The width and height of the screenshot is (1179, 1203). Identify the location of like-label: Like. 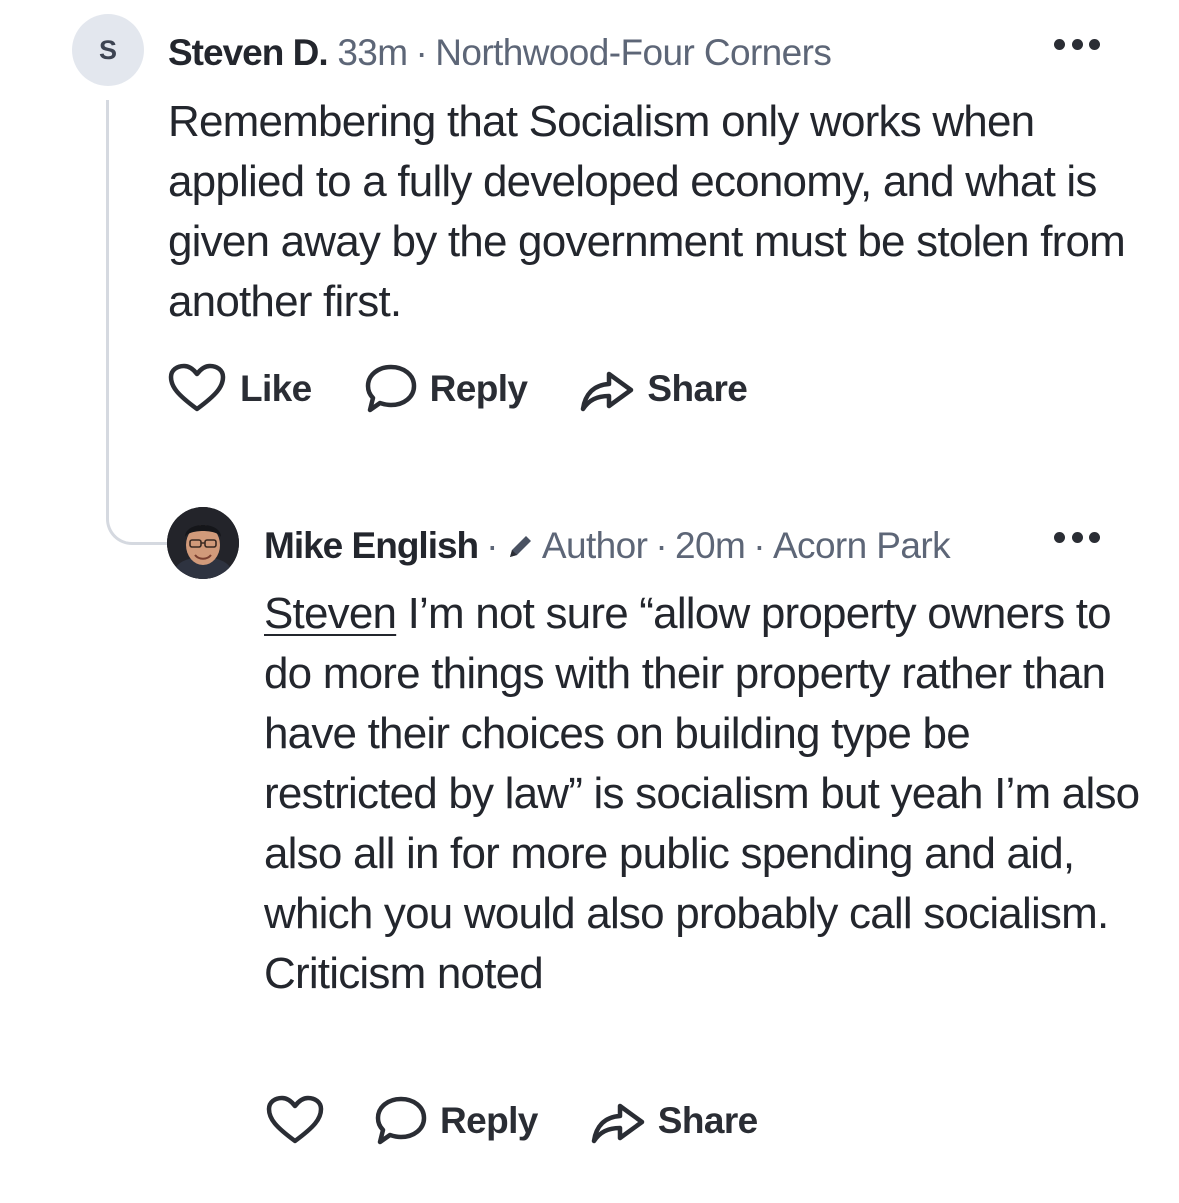
(276, 388).